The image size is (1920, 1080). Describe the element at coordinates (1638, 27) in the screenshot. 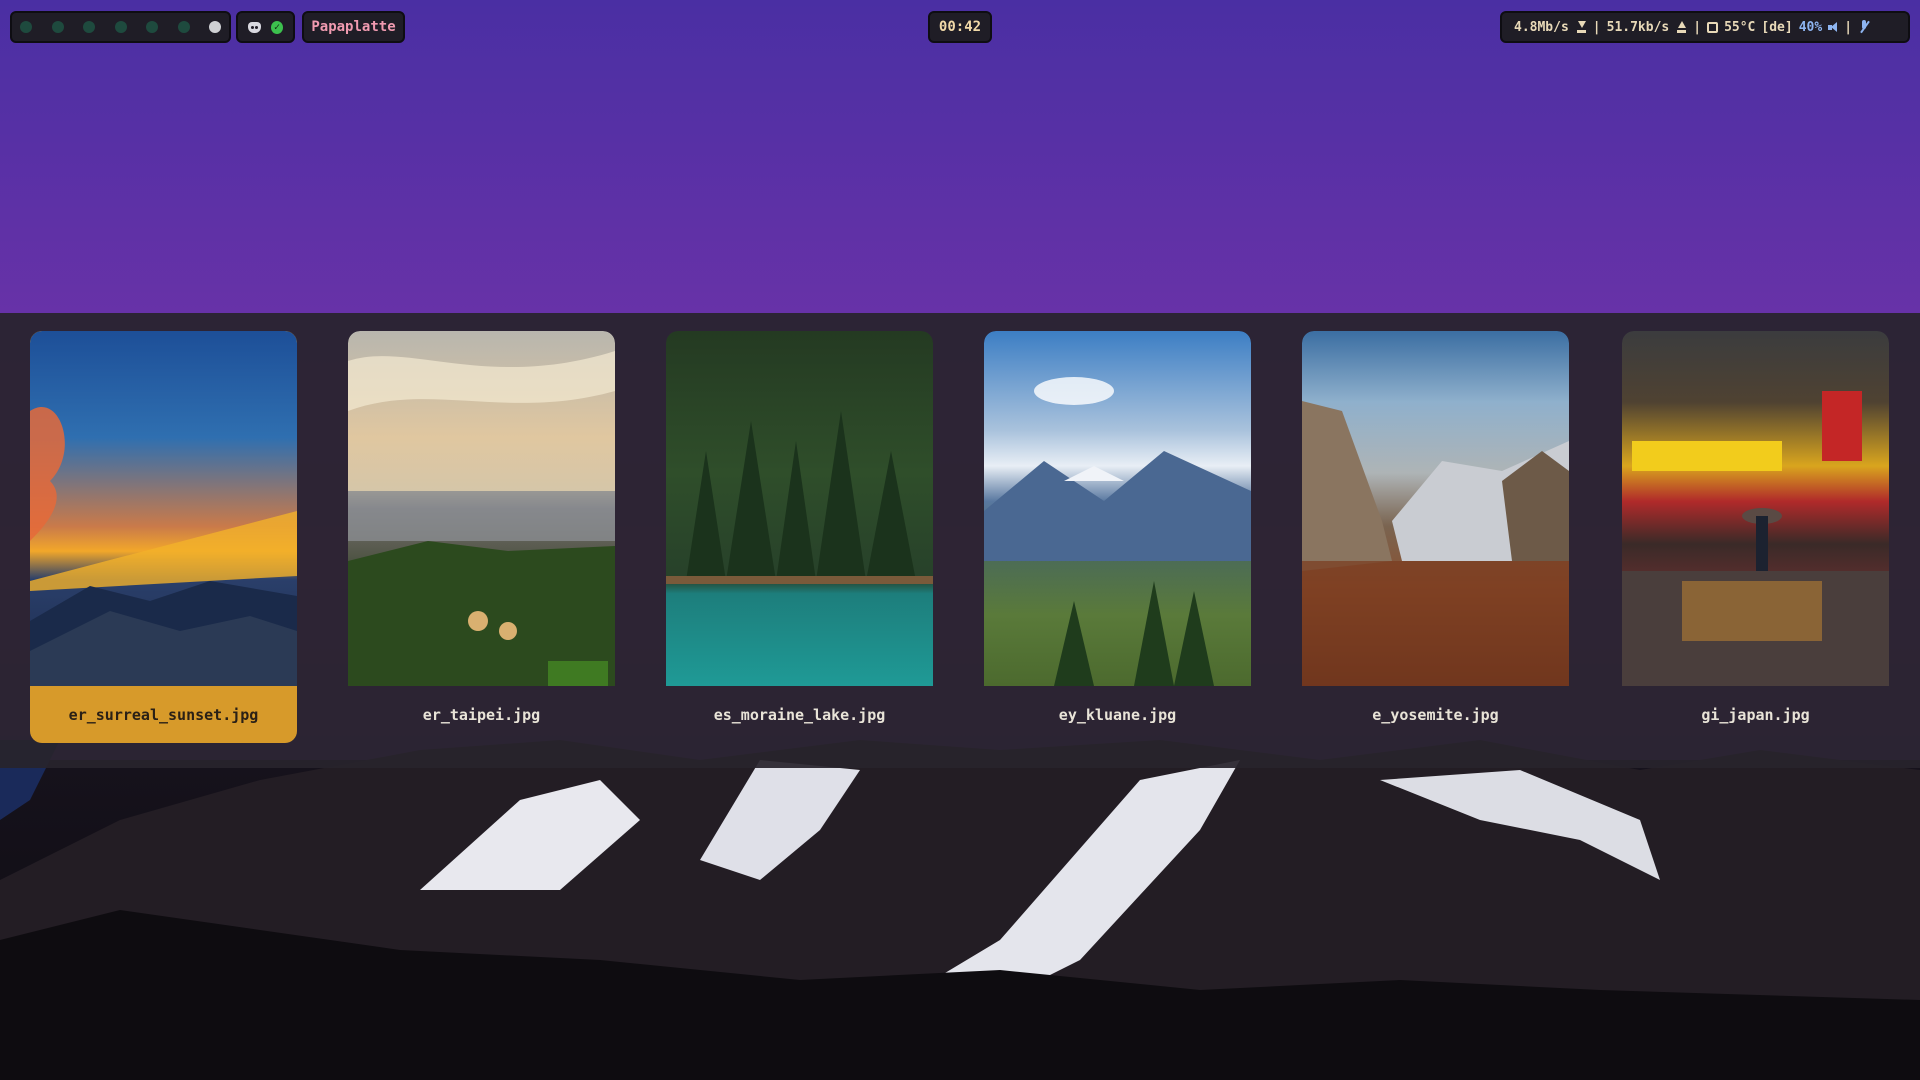

I see `upload-speed: 51.7kb/s` at that location.